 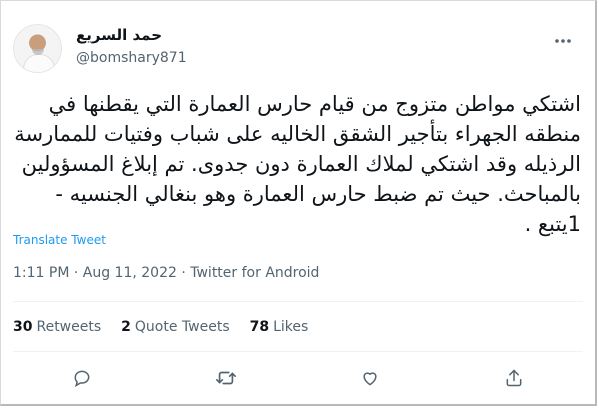 What do you see at coordinates (119, 35) in the screenshot?
I see `author-name: حمد السريع` at bounding box center [119, 35].